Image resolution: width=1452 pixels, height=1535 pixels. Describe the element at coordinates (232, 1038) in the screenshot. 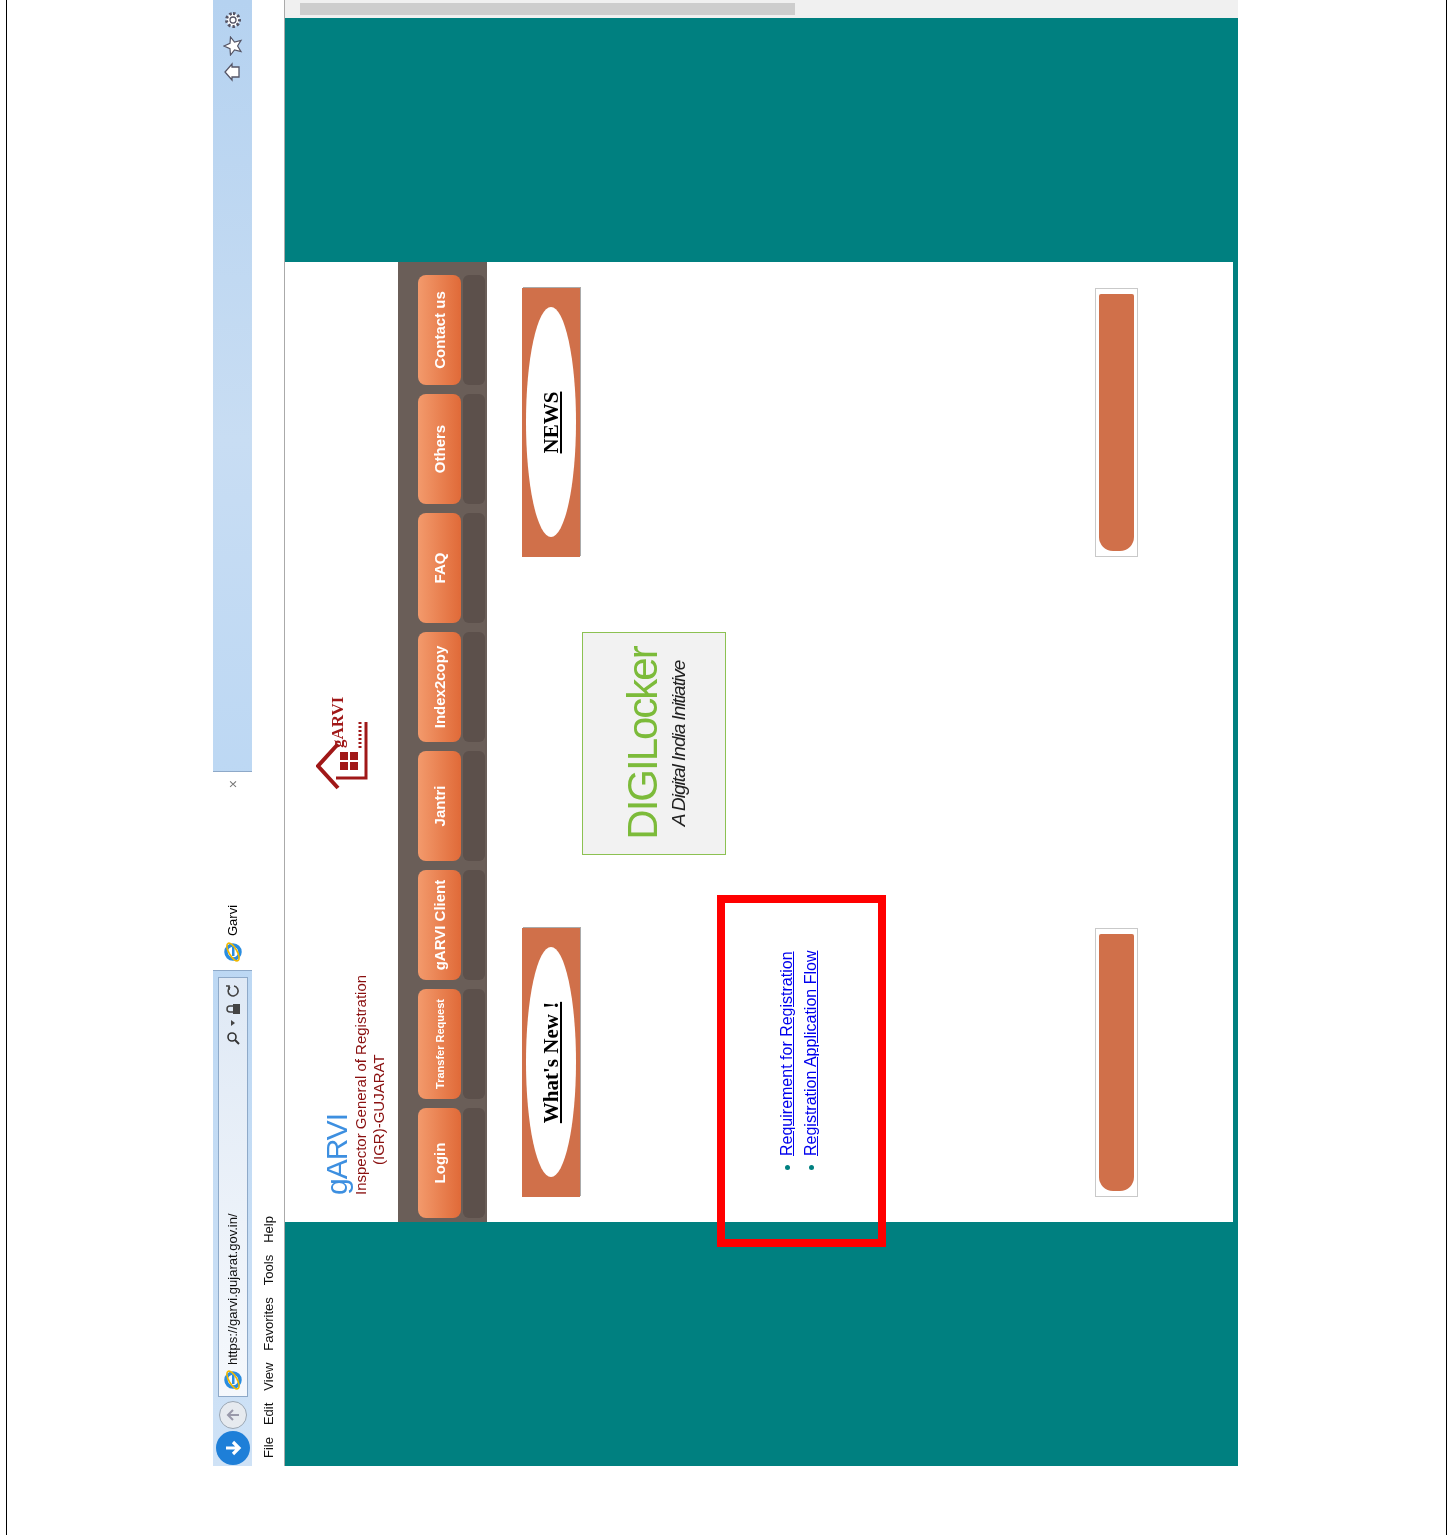

I see `search-icon` at that location.